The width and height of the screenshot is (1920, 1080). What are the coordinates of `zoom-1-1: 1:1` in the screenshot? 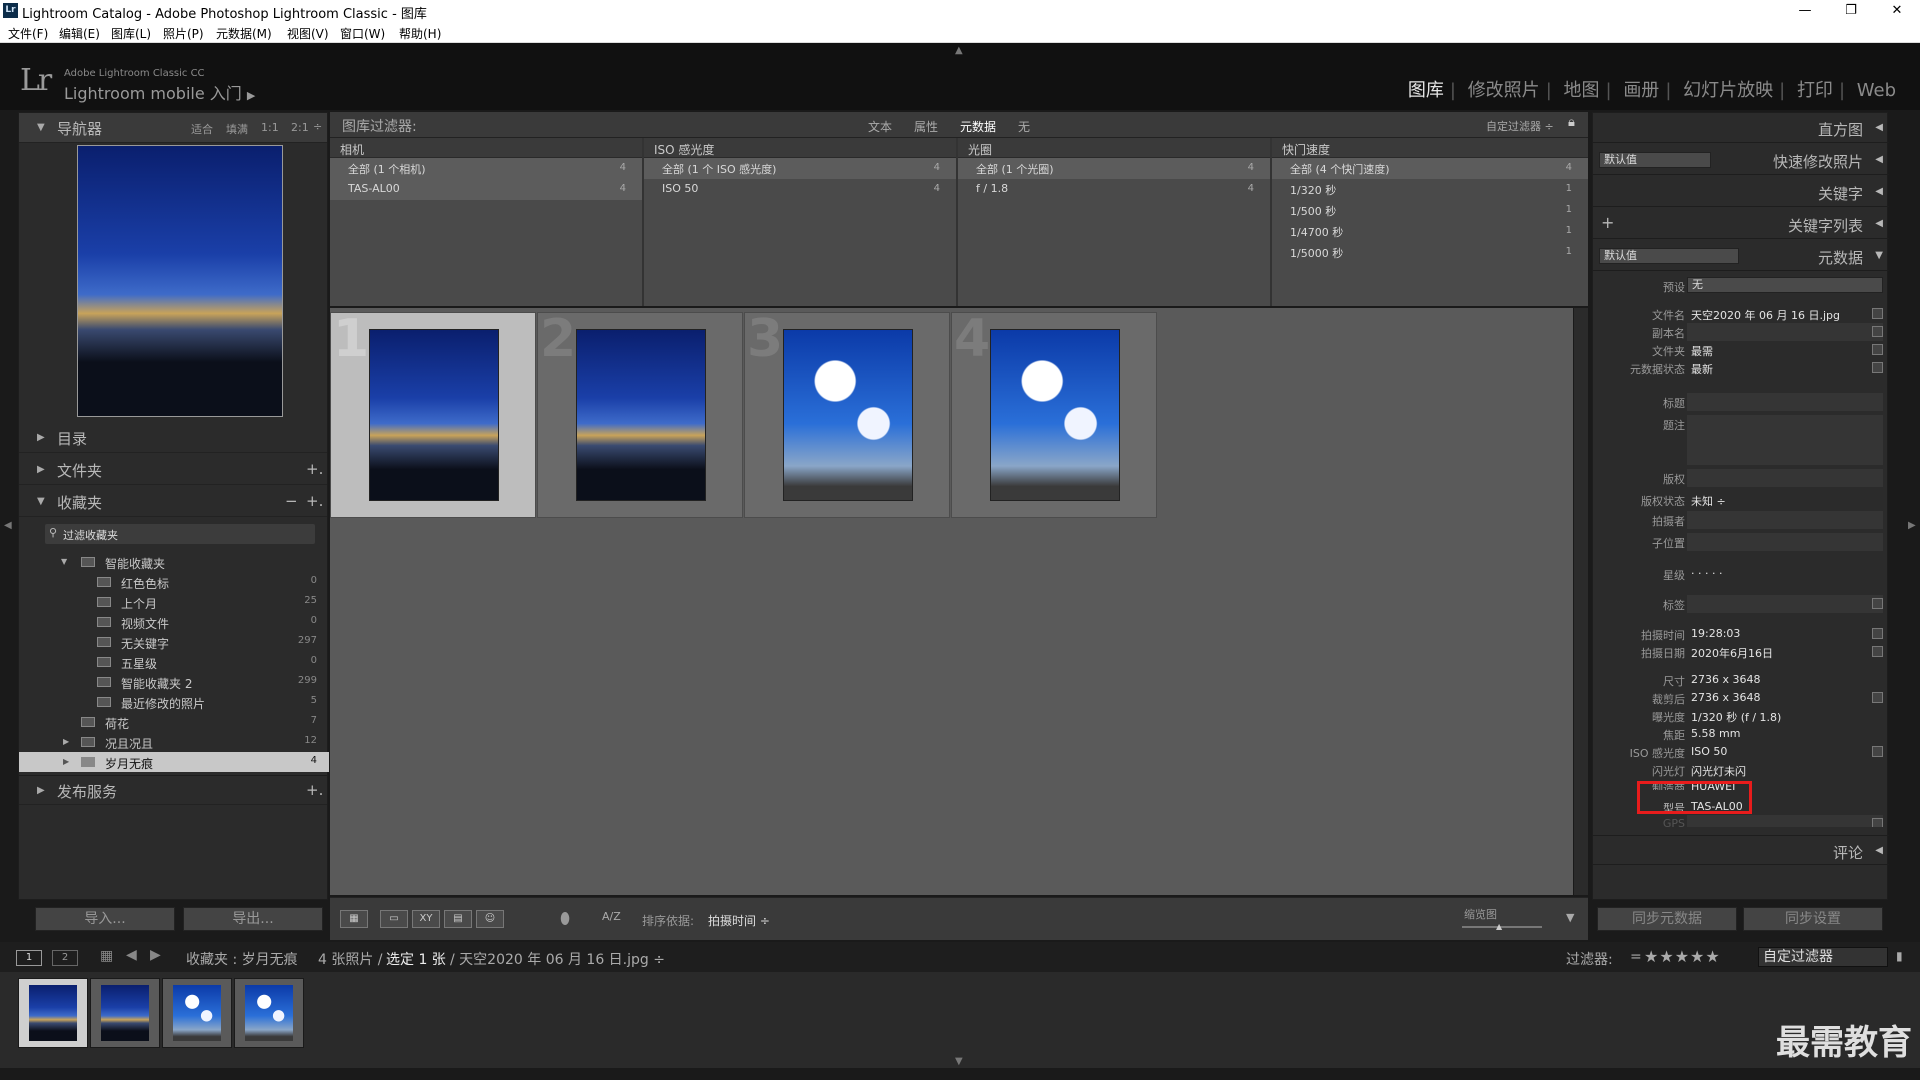 It's located at (270, 127).